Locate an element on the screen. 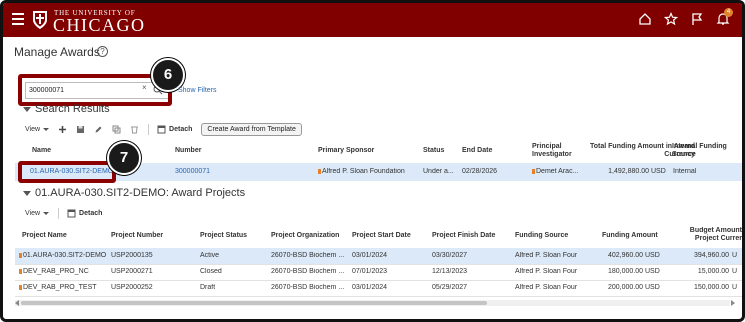 The width and height of the screenshot is (745, 322). star-icon is located at coordinates (671, 19).